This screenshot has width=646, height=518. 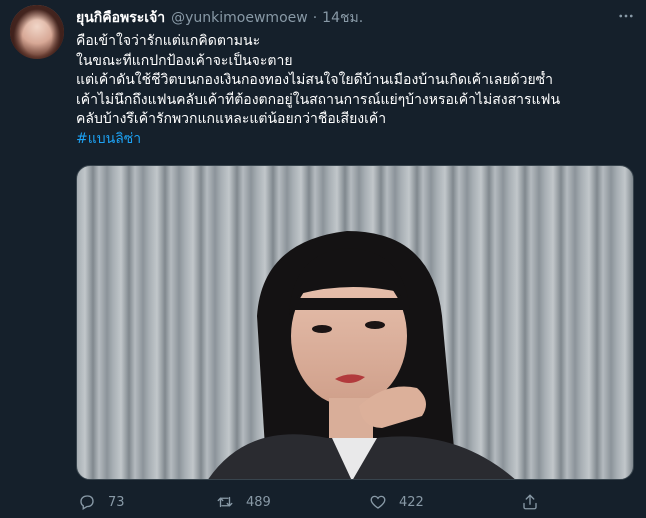 I want to click on like-button: 422, so click(x=396, y=502).